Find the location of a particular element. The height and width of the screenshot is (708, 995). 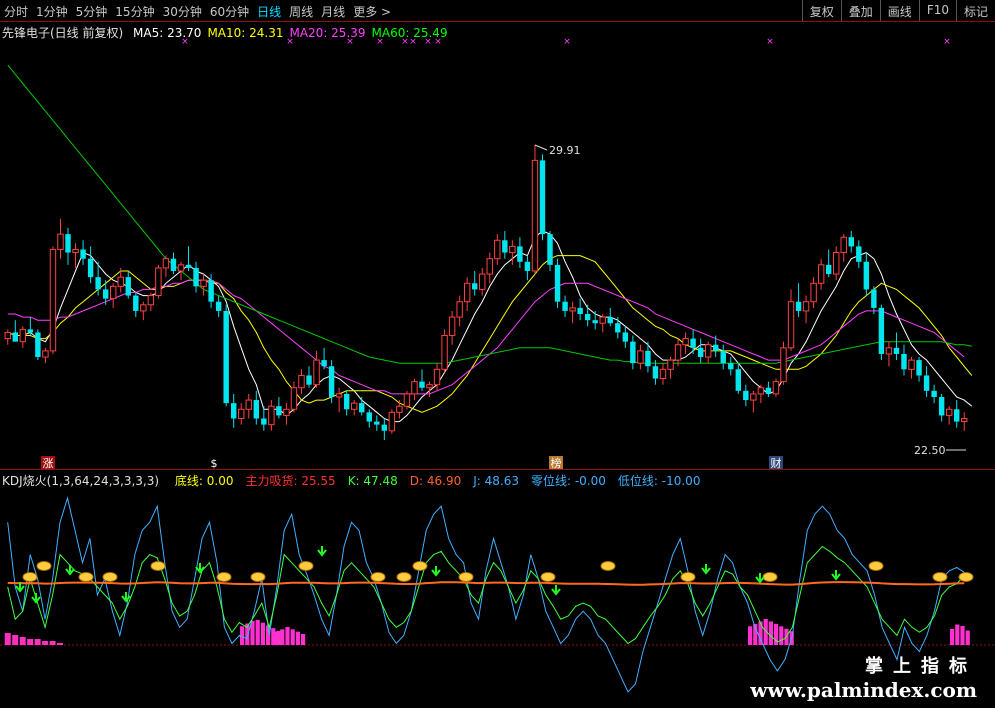

watermark-line2: www.palmindex.com is located at coordinates (863, 690).